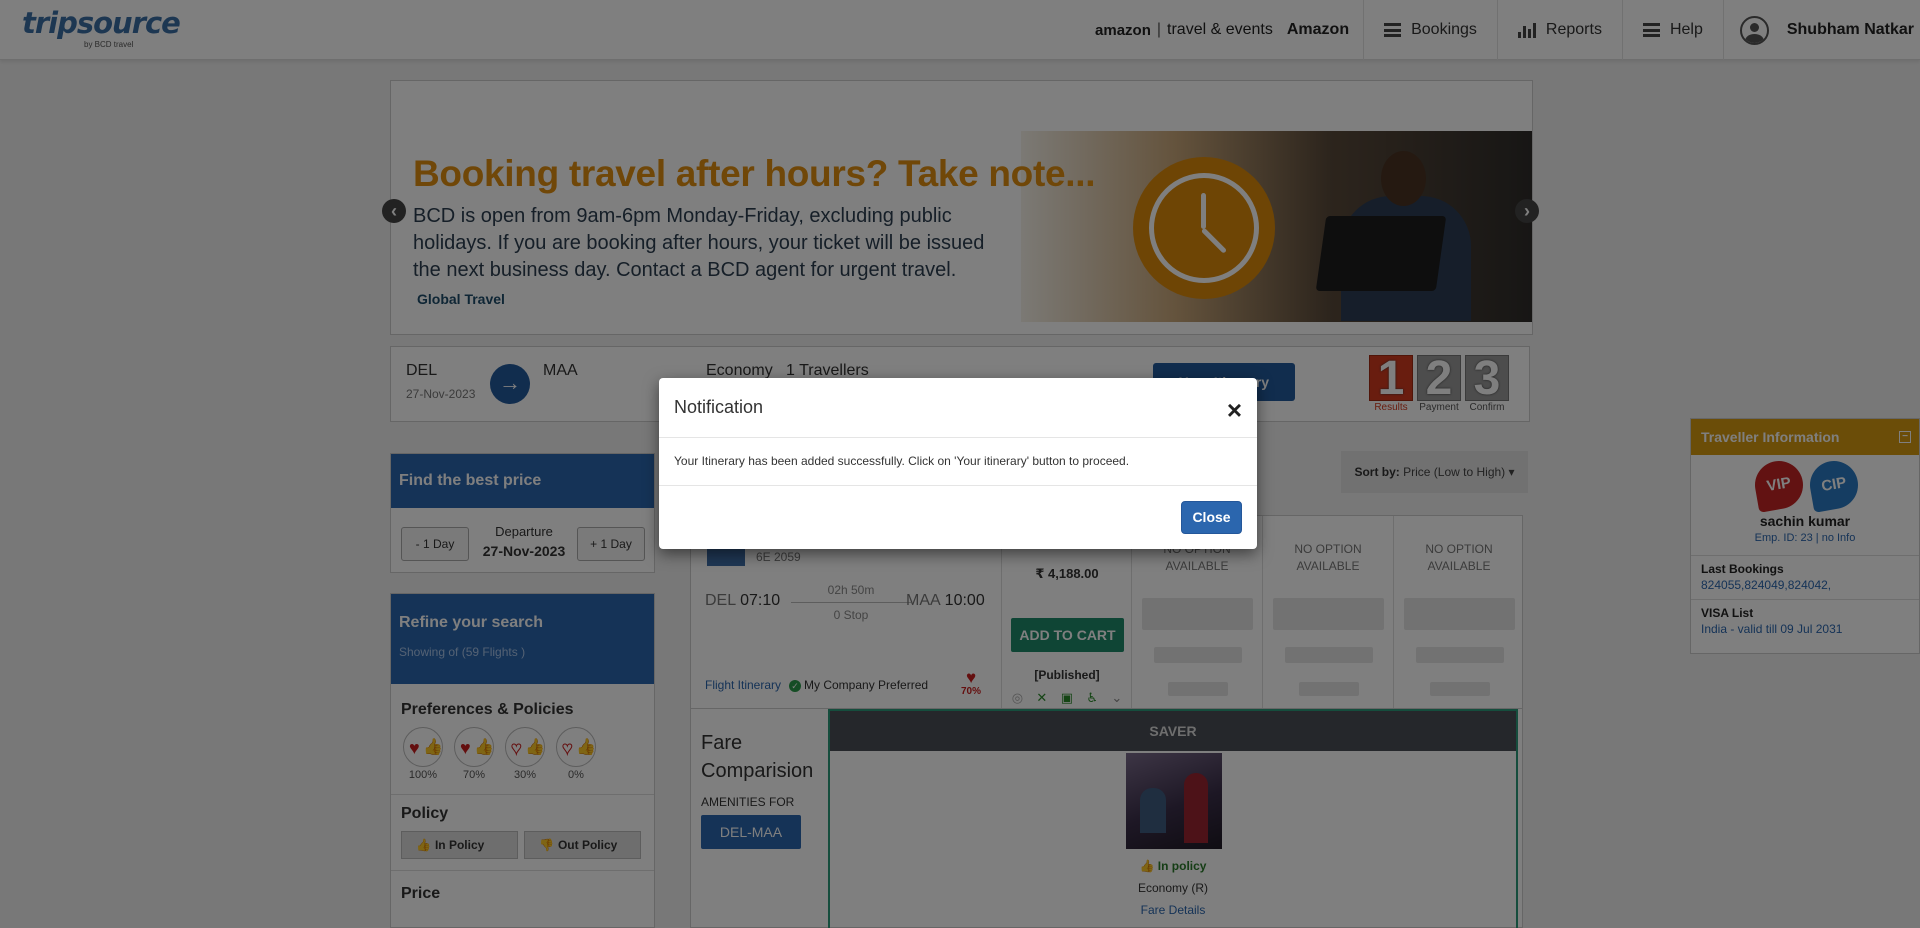 This screenshot has width=1920, height=928. Describe the element at coordinates (958, 517) in the screenshot. I see `modal-footer: Close` at that location.